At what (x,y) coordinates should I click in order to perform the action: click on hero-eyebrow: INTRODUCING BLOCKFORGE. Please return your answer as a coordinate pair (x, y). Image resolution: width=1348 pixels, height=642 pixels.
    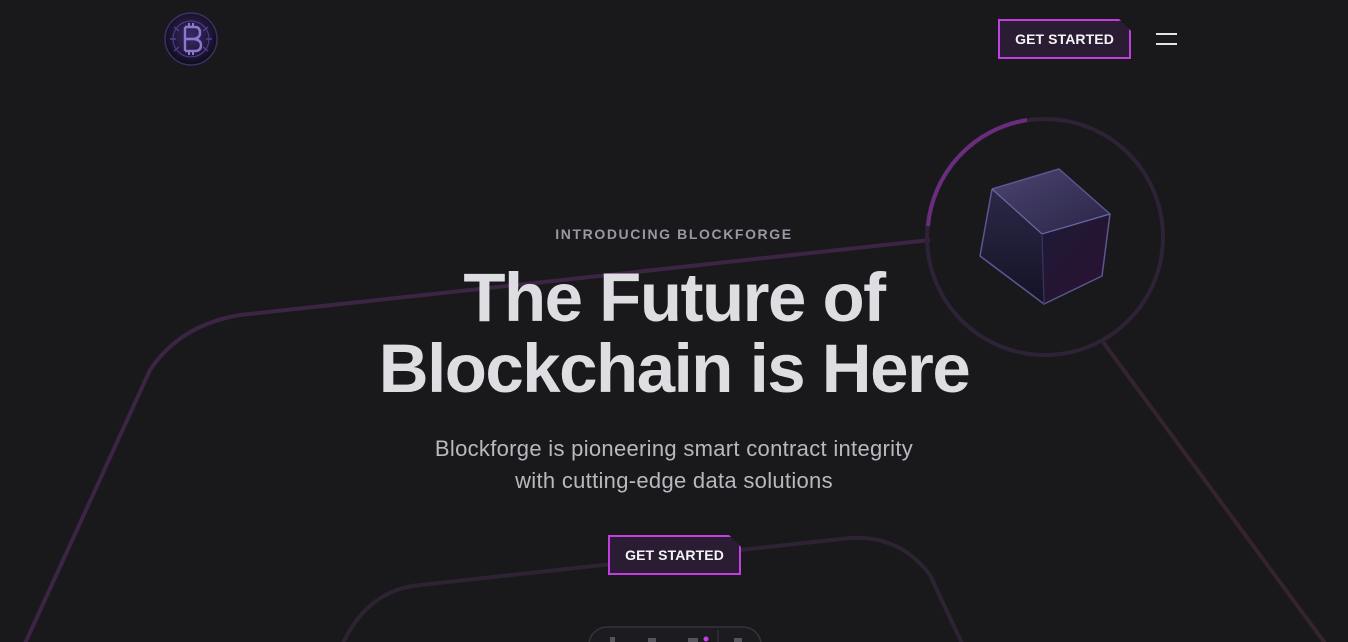
    Looking at the image, I should click on (674, 234).